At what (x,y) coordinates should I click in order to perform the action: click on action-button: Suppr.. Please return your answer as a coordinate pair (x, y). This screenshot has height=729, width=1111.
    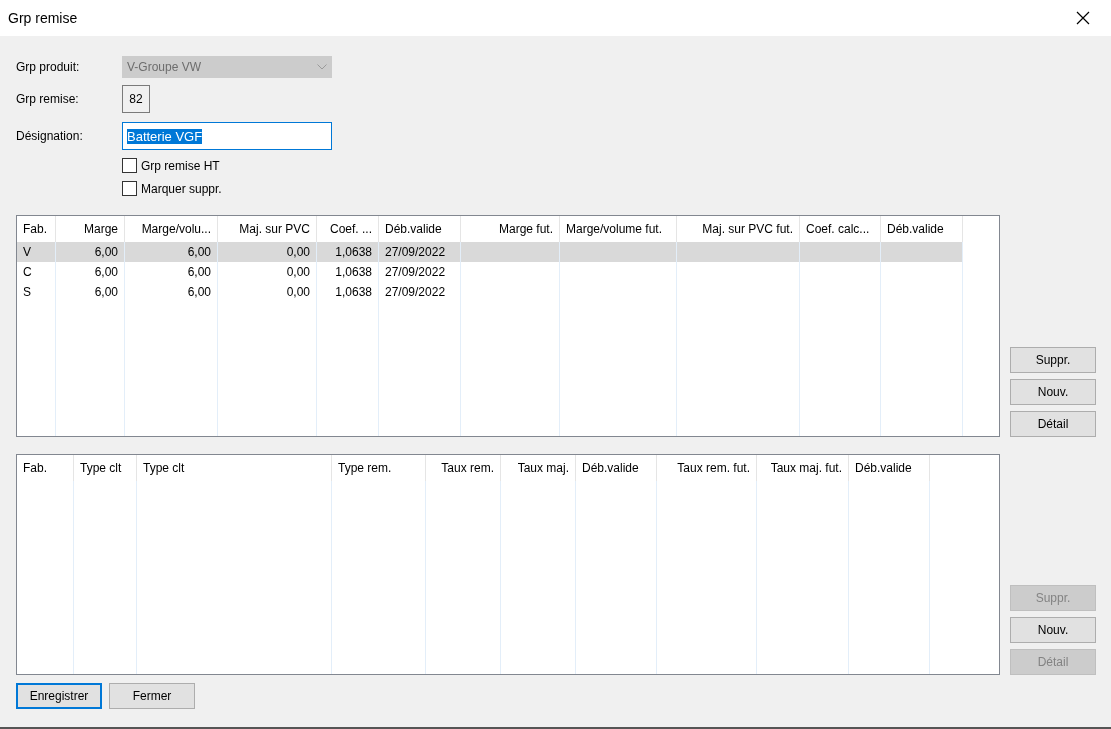
    Looking at the image, I should click on (1053, 360).